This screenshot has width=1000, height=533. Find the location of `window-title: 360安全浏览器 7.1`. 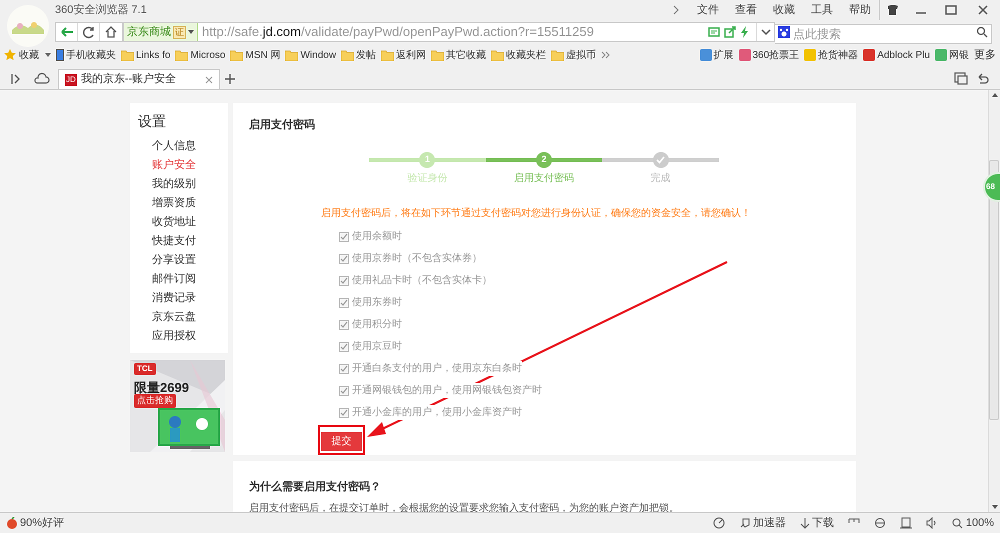

window-title: 360安全浏览器 7.1 is located at coordinates (101, 10).